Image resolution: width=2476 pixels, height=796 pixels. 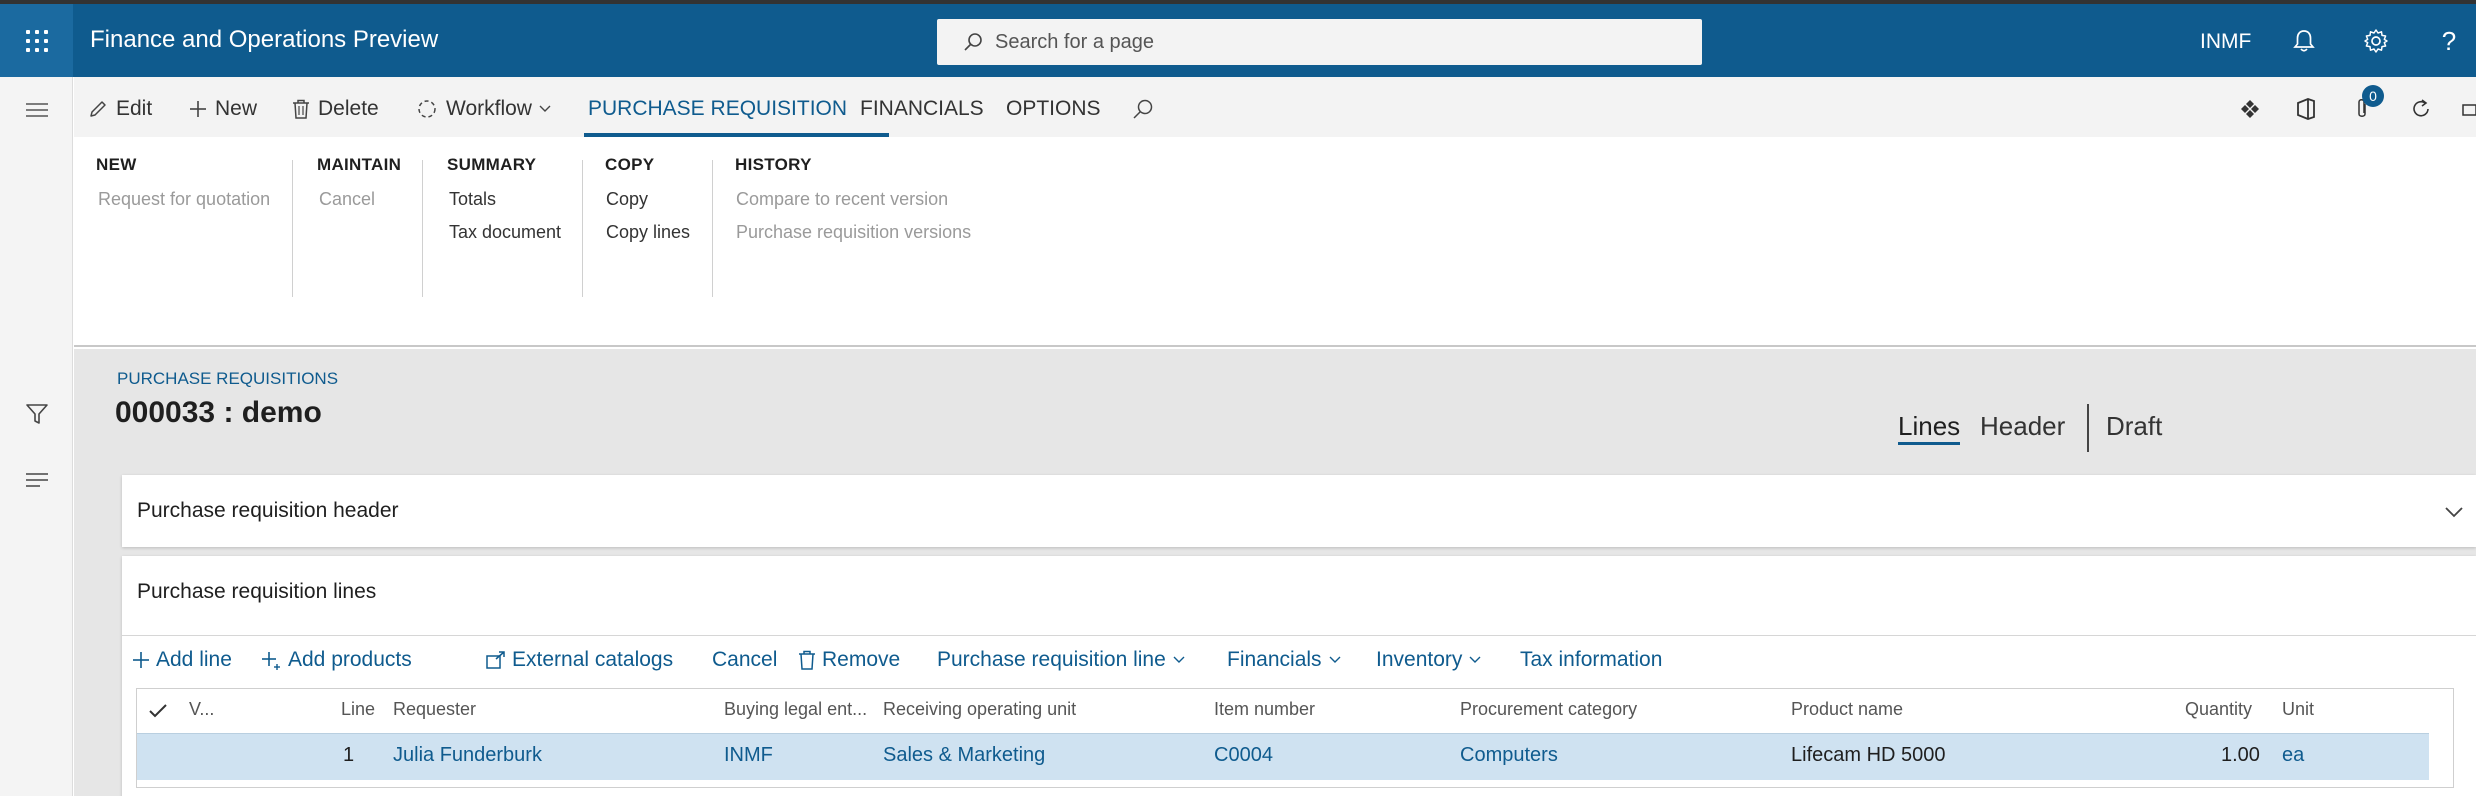 I want to click on column-header: Requester, so click(x=434, y=709).